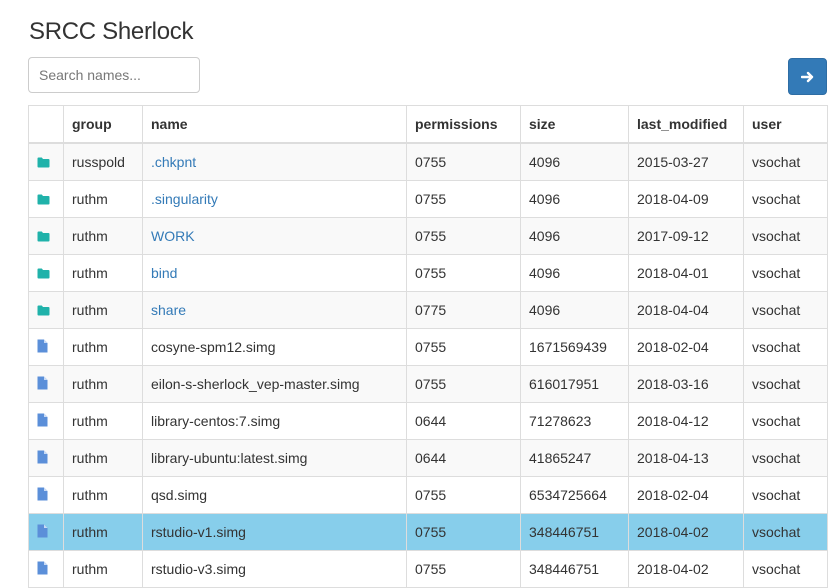  I want to click on table-row: ruthm bind 0755 4096 2018-04-01 vsochat, so click(428, 273).